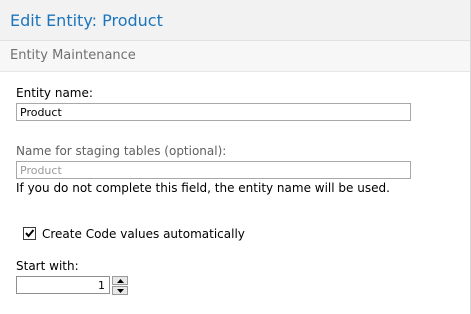 Image resolution: width=471 pixels, height=314 pixels. Describe the element at coordinates (54, 93) in the screenshot. I see `entity-name-label: Entity name:` at that location.